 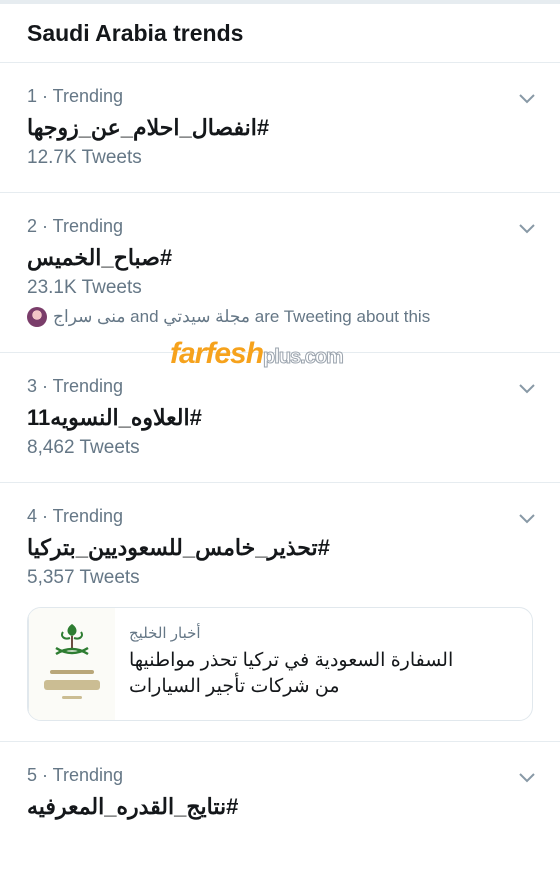 I want to click on trend-tweet-count: 12.7K Tweets, so click(x=84, y=157).